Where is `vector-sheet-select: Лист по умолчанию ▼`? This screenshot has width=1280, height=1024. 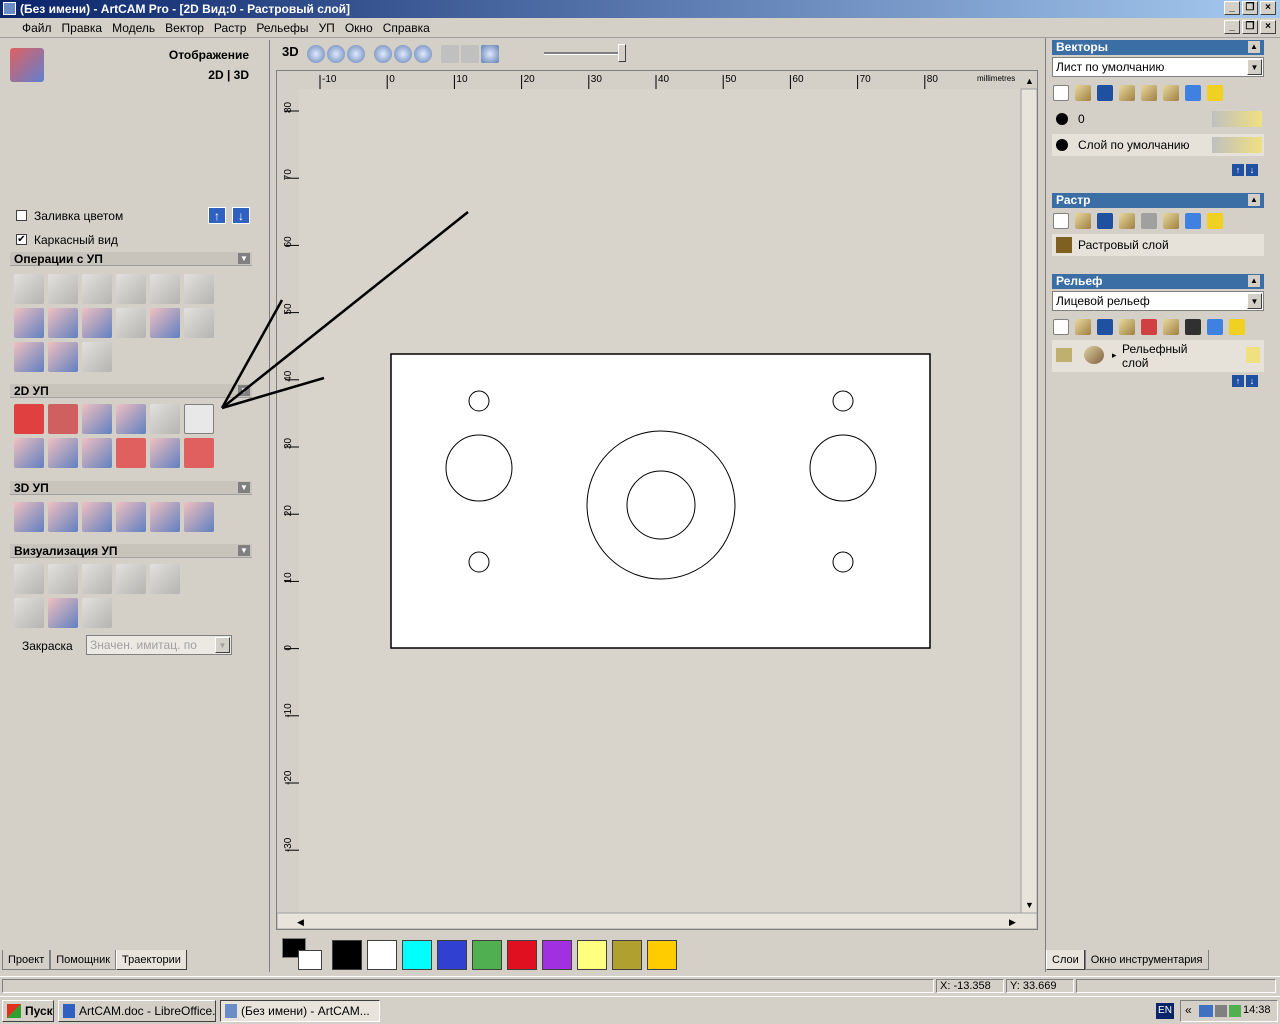
vector-sheet-select: Лист по умолчанию ▼ is located at coordinates (1158, 67).